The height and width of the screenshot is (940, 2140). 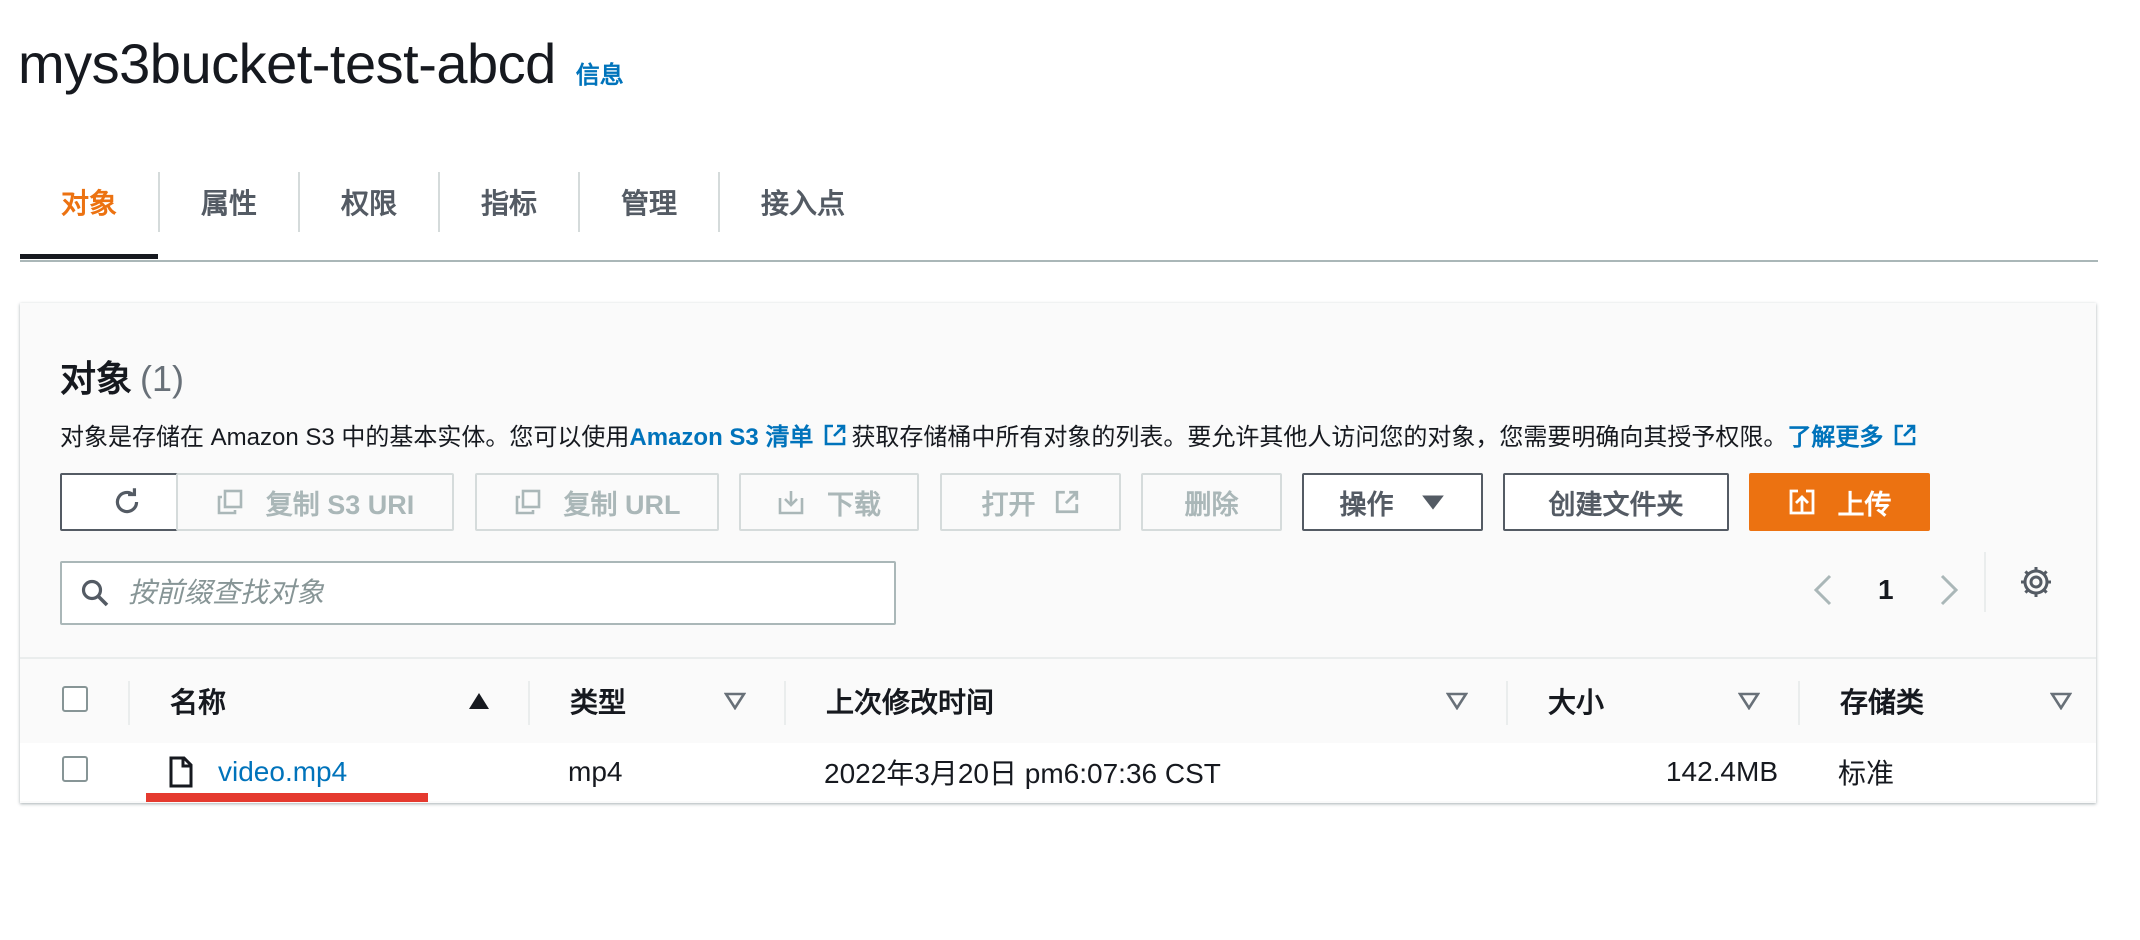 I want to click on column-header-type: 类型, so click(x=598, y=701).